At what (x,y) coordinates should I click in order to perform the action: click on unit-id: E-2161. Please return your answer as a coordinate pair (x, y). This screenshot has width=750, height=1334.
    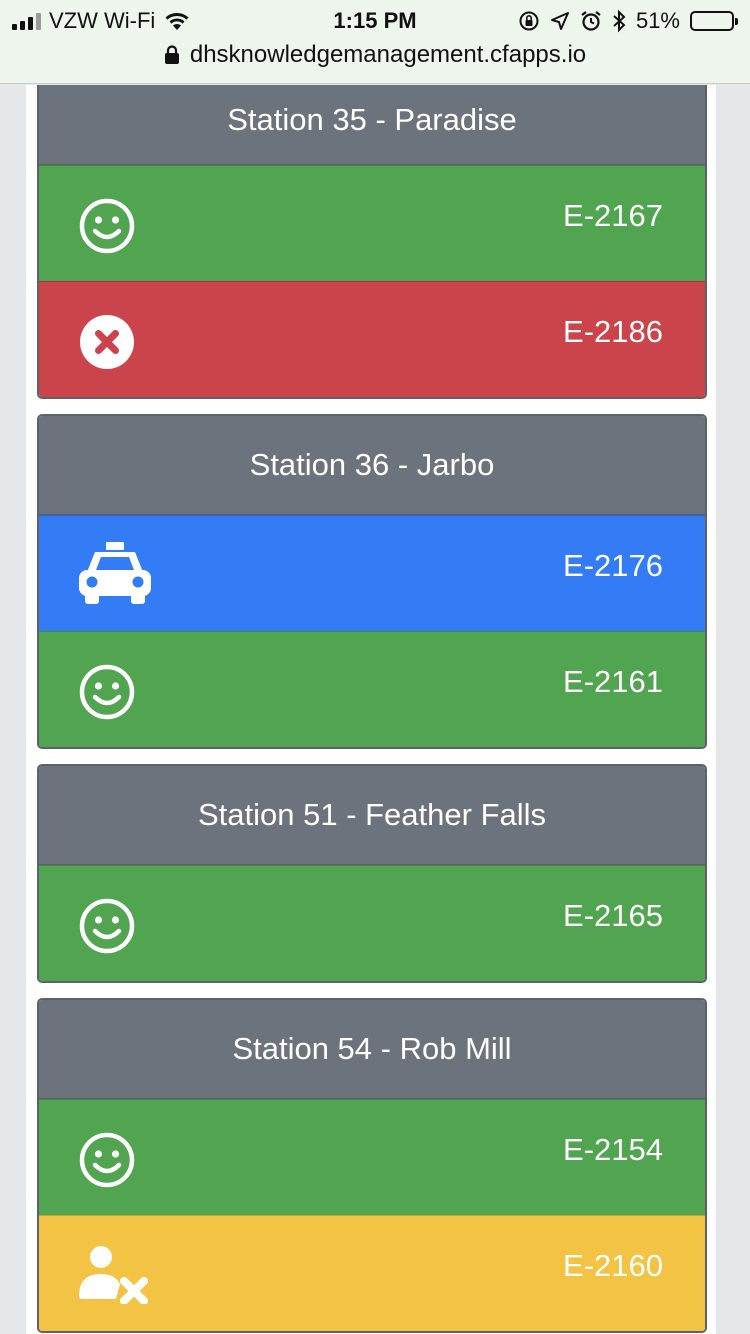
    Looking at the image, I should click on (613, 681).